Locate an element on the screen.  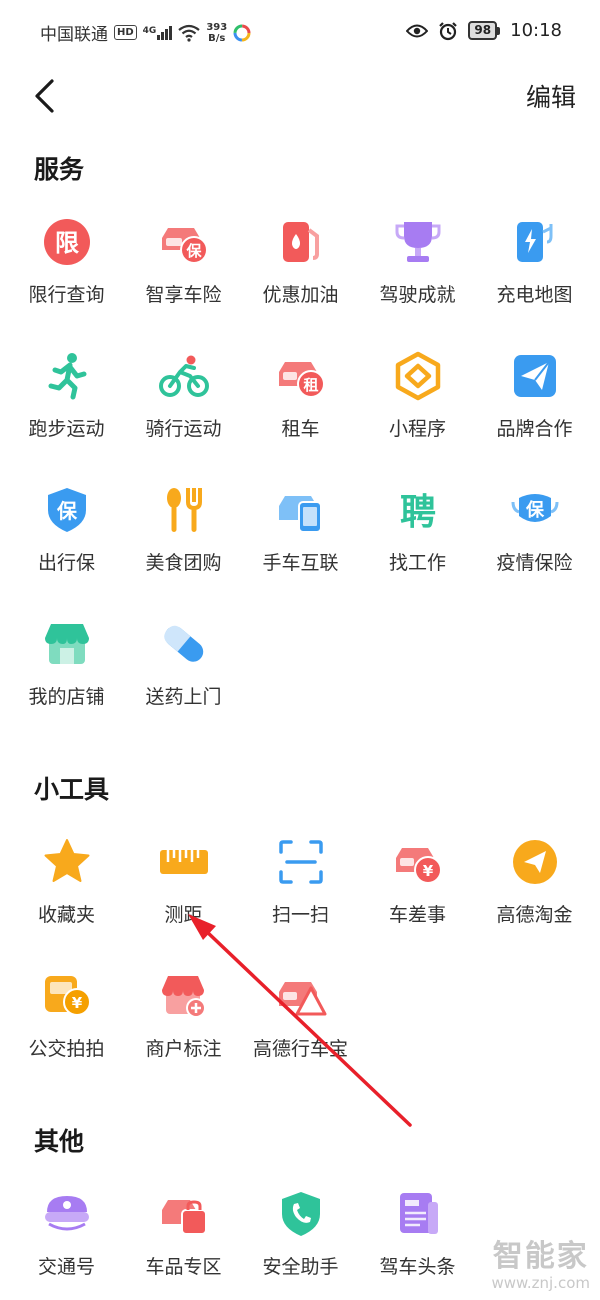
tile-label: 高德行车宝 is located at coordinates (300, 1049).